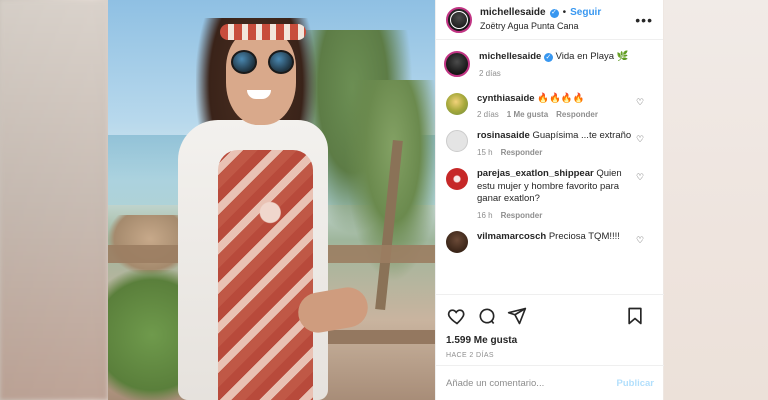 This screenshot has height=400, width=768. I want to click on comment-meta: 15 h Responder, so click(559, 153).